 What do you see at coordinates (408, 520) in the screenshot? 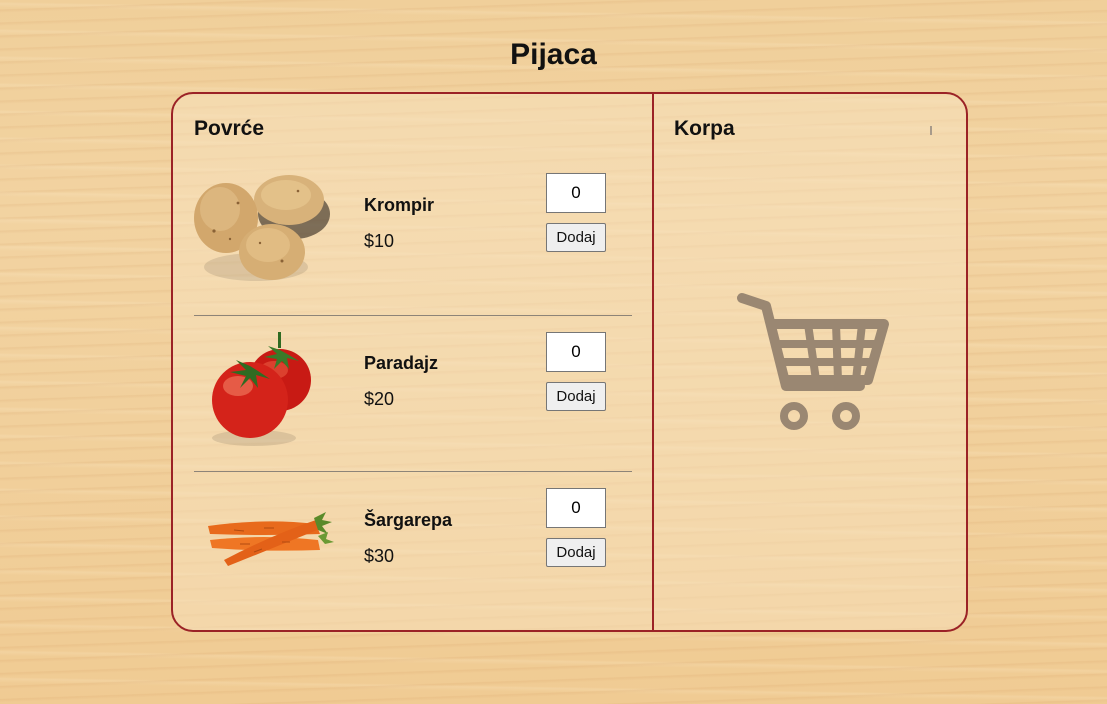
I see `product-name: Šargarepa` at bounding box center [408, 520].